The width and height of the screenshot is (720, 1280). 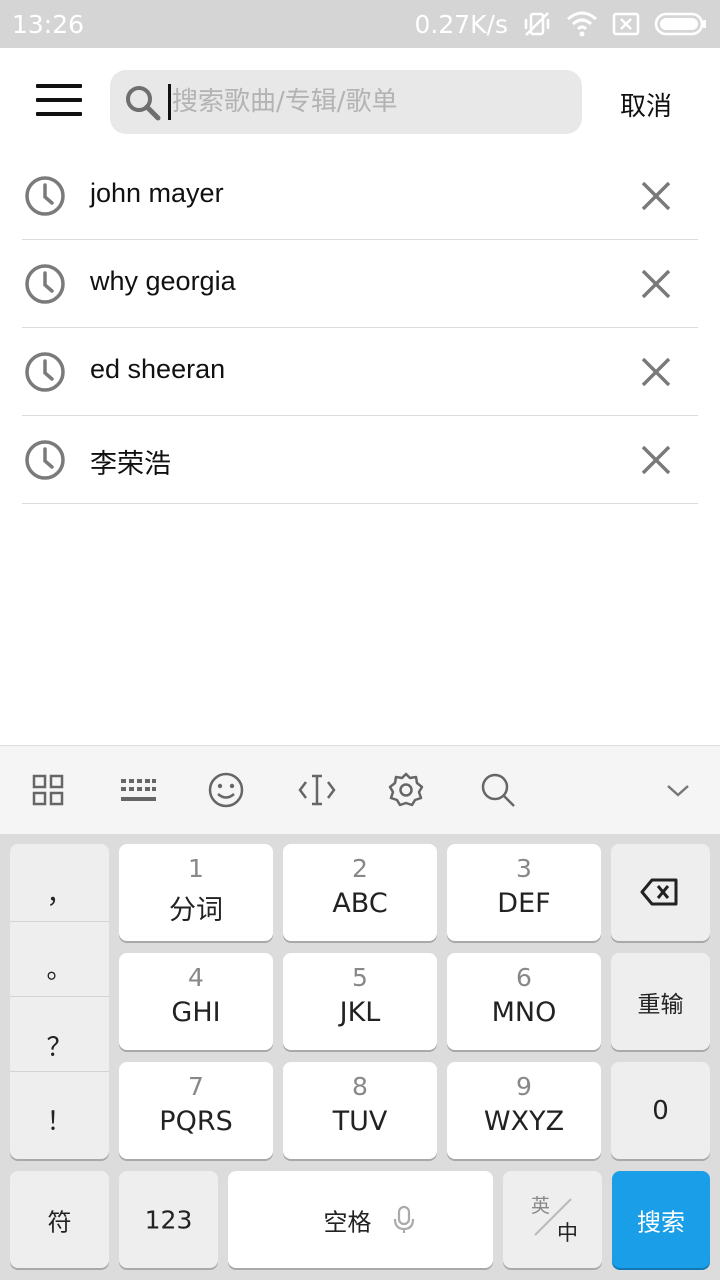 What do you see at coordinates (360, 24) in the screenshot?
I see `status-bar: 13:26 0.27K/s` at bounding box center [360, 24].